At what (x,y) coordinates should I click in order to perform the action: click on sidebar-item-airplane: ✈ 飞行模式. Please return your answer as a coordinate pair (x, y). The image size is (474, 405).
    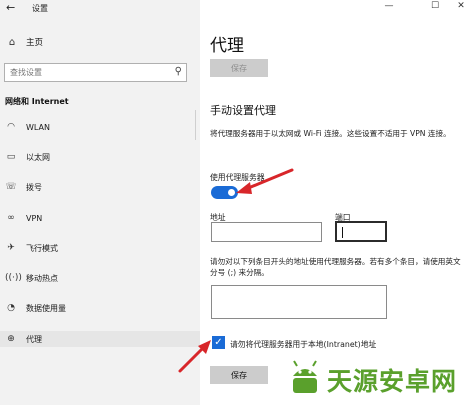
    Looking at the image, I should click on (100, 248).